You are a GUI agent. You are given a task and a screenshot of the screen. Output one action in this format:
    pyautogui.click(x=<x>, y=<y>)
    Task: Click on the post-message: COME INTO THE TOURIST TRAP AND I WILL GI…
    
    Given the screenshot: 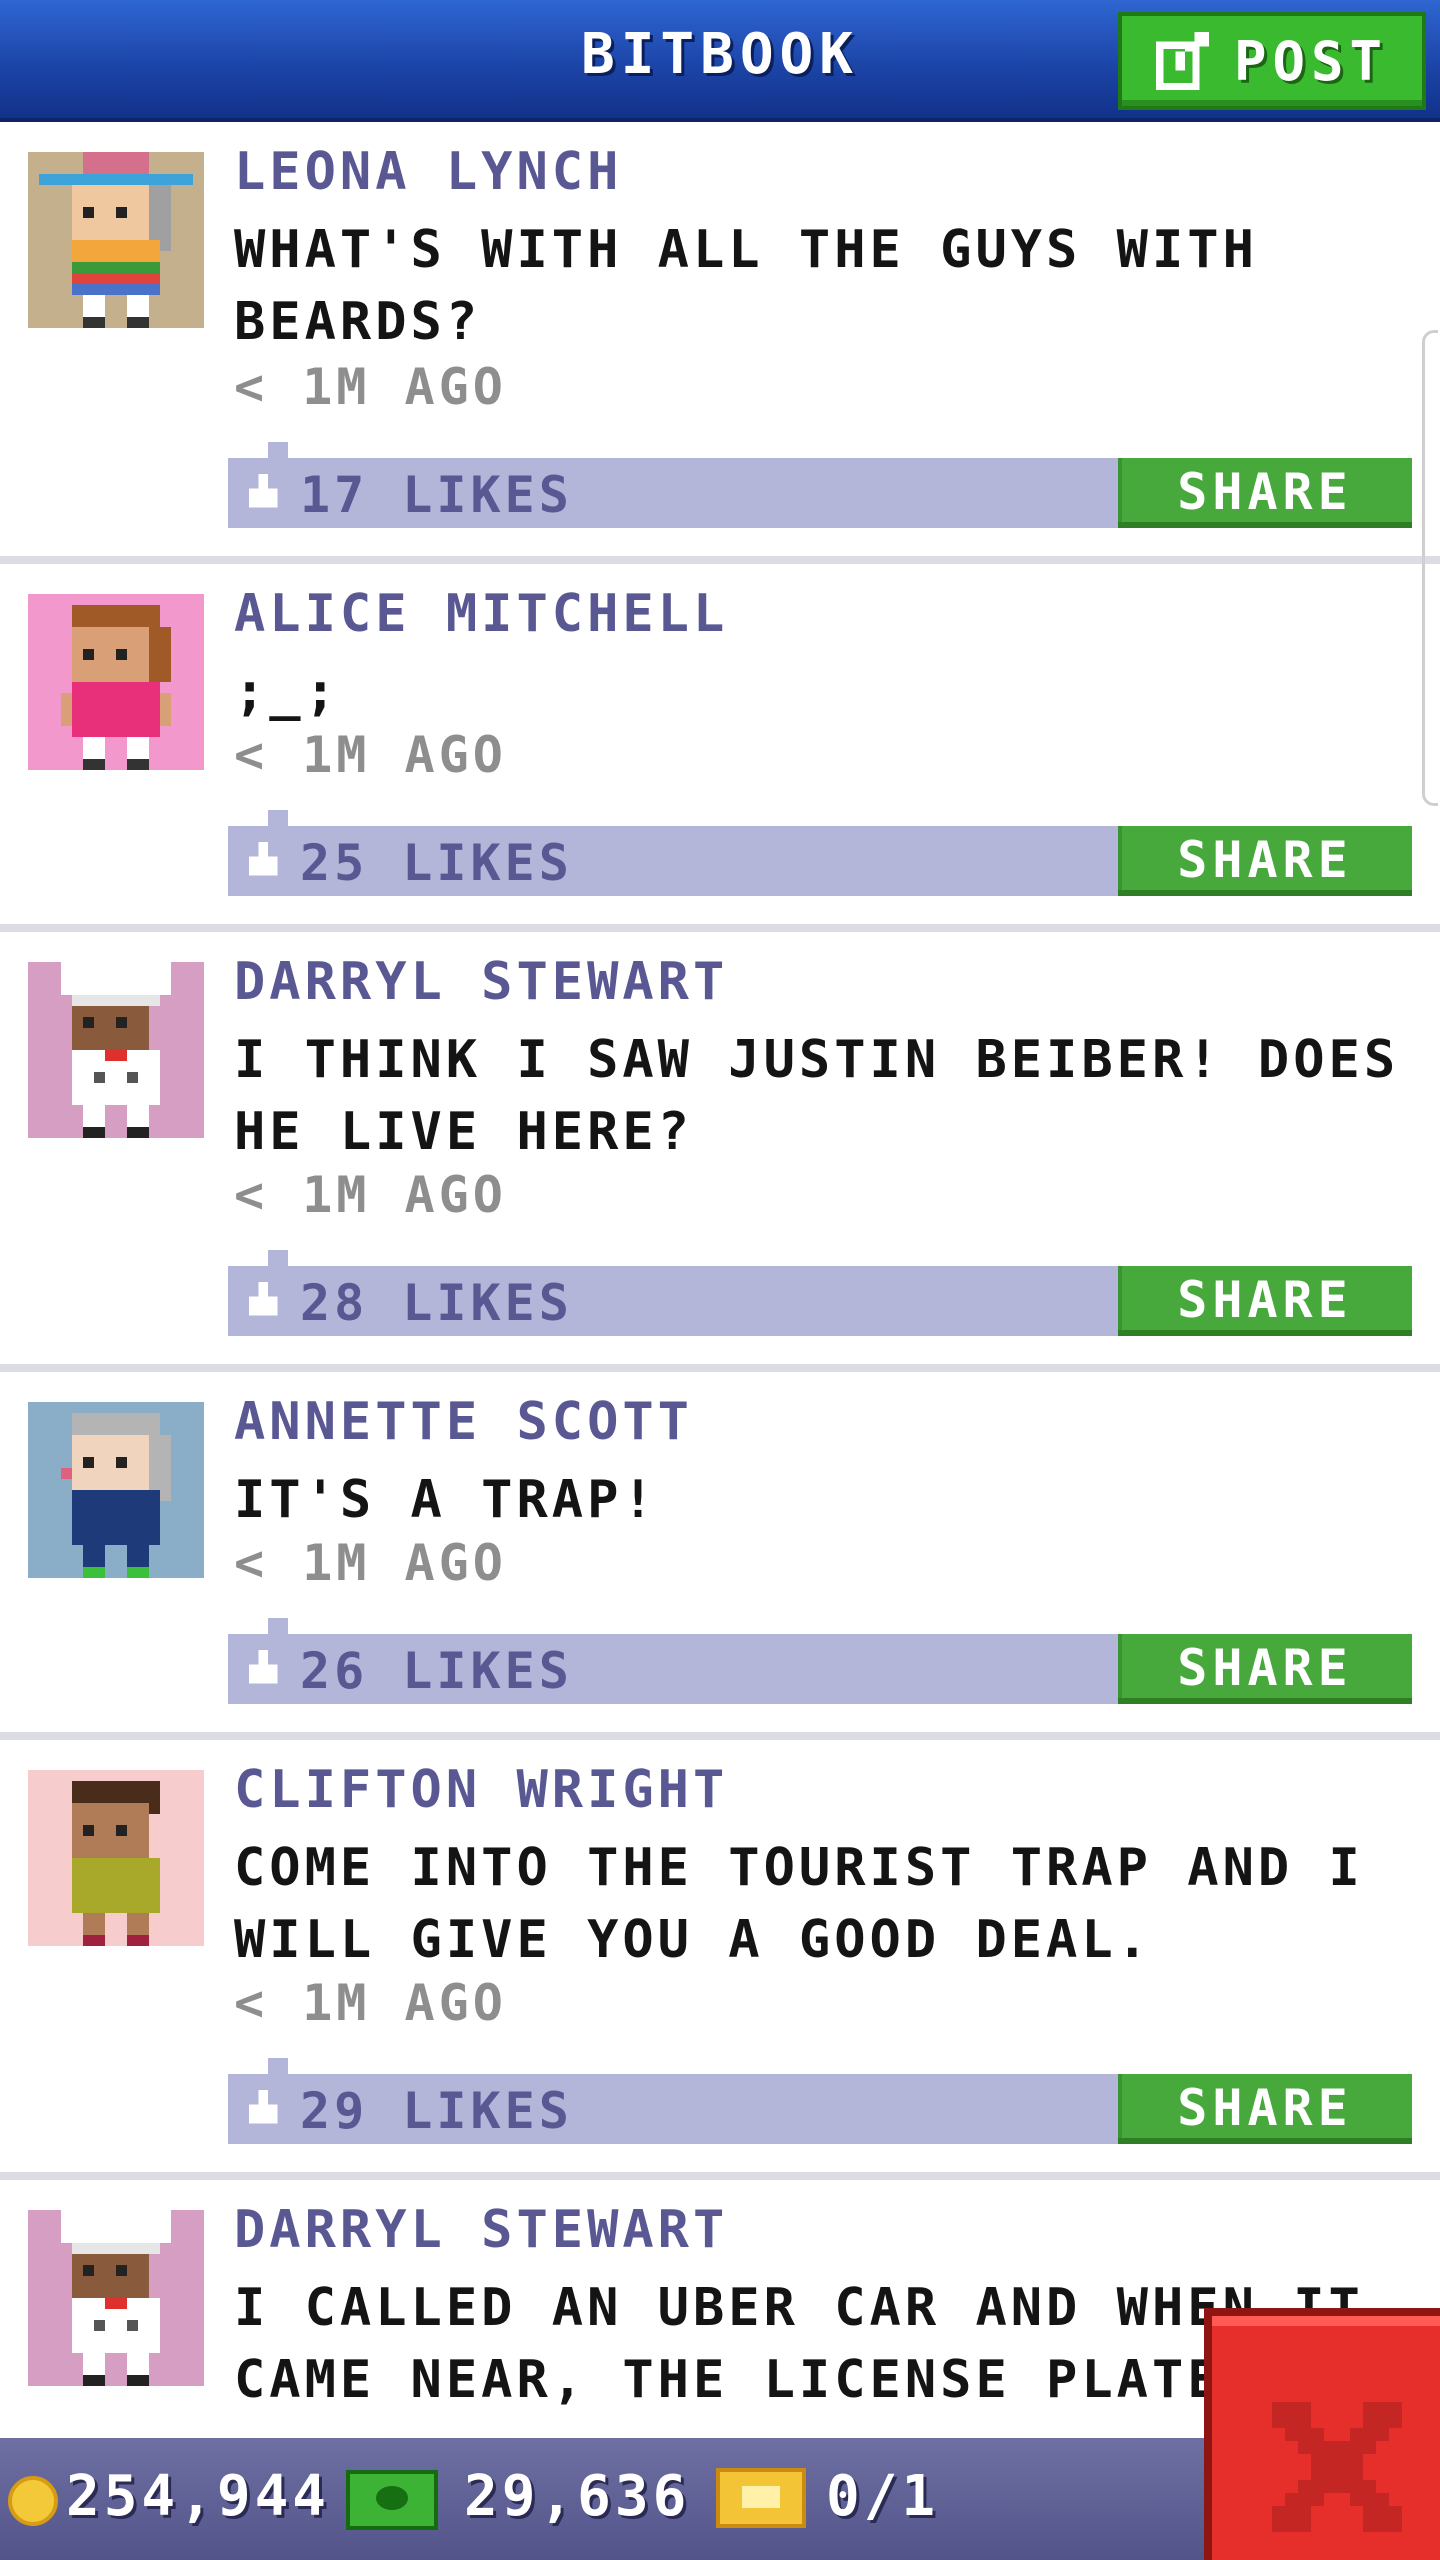 What is the action you would take?
    pyautogui.click(x=799, y=1904)
    